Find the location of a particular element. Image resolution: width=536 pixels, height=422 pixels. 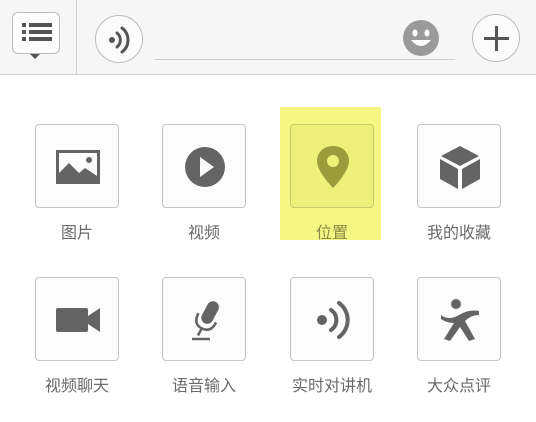

toolbar-divider is located at coordinates (76, 37).